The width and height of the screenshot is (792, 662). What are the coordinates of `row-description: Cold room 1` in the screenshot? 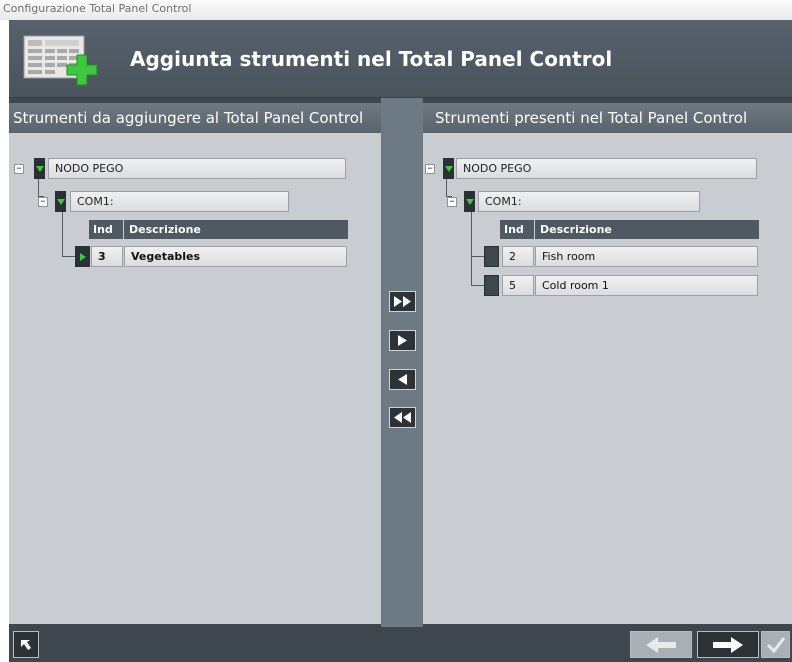 It's located at (646, 285).